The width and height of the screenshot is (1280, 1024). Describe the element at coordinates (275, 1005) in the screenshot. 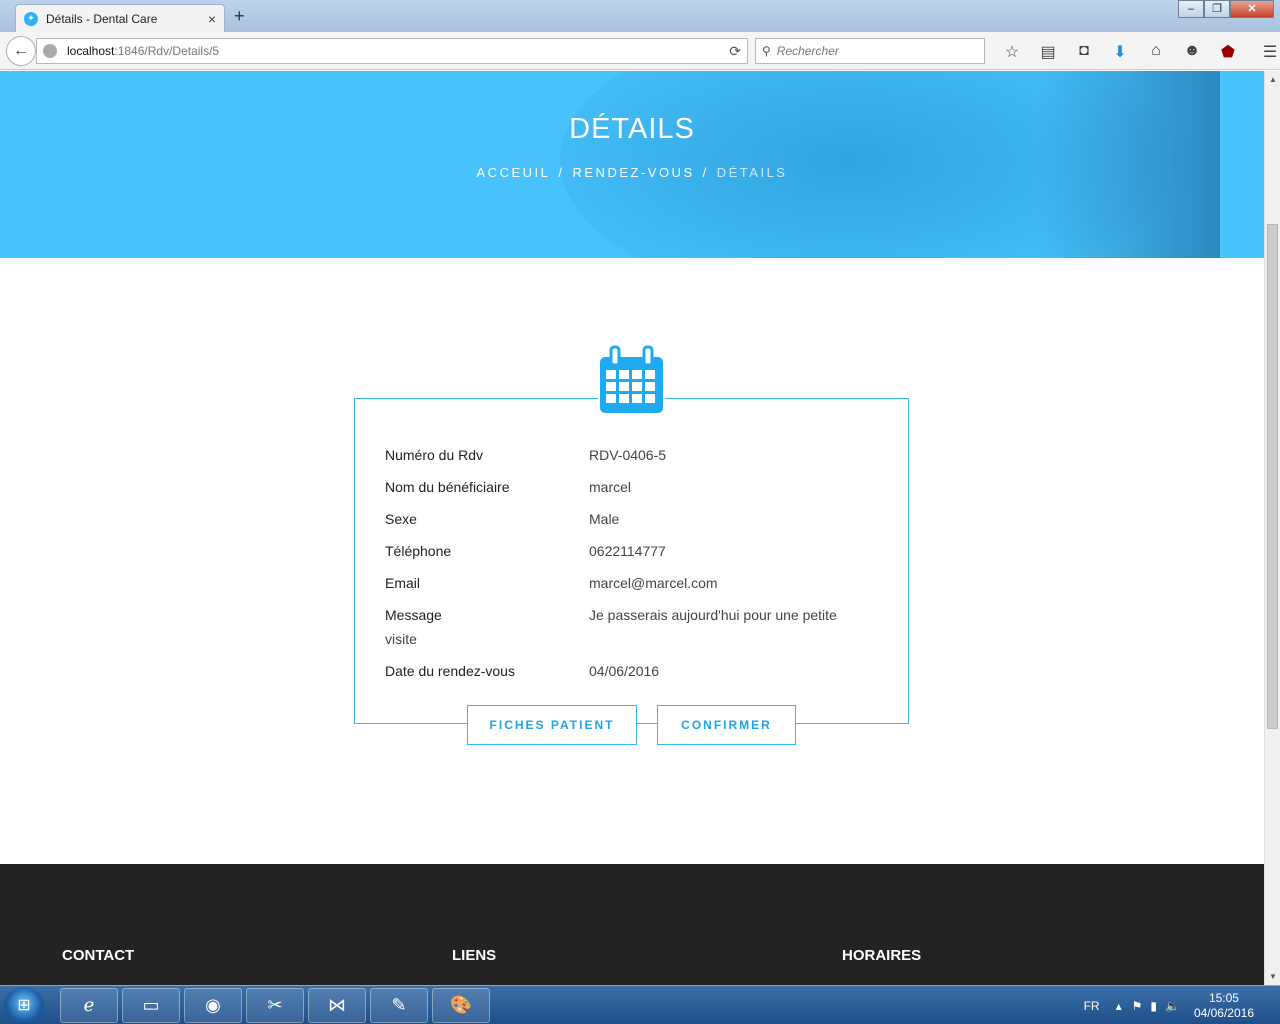

I see `tools-app-icon: ✂` at that location.